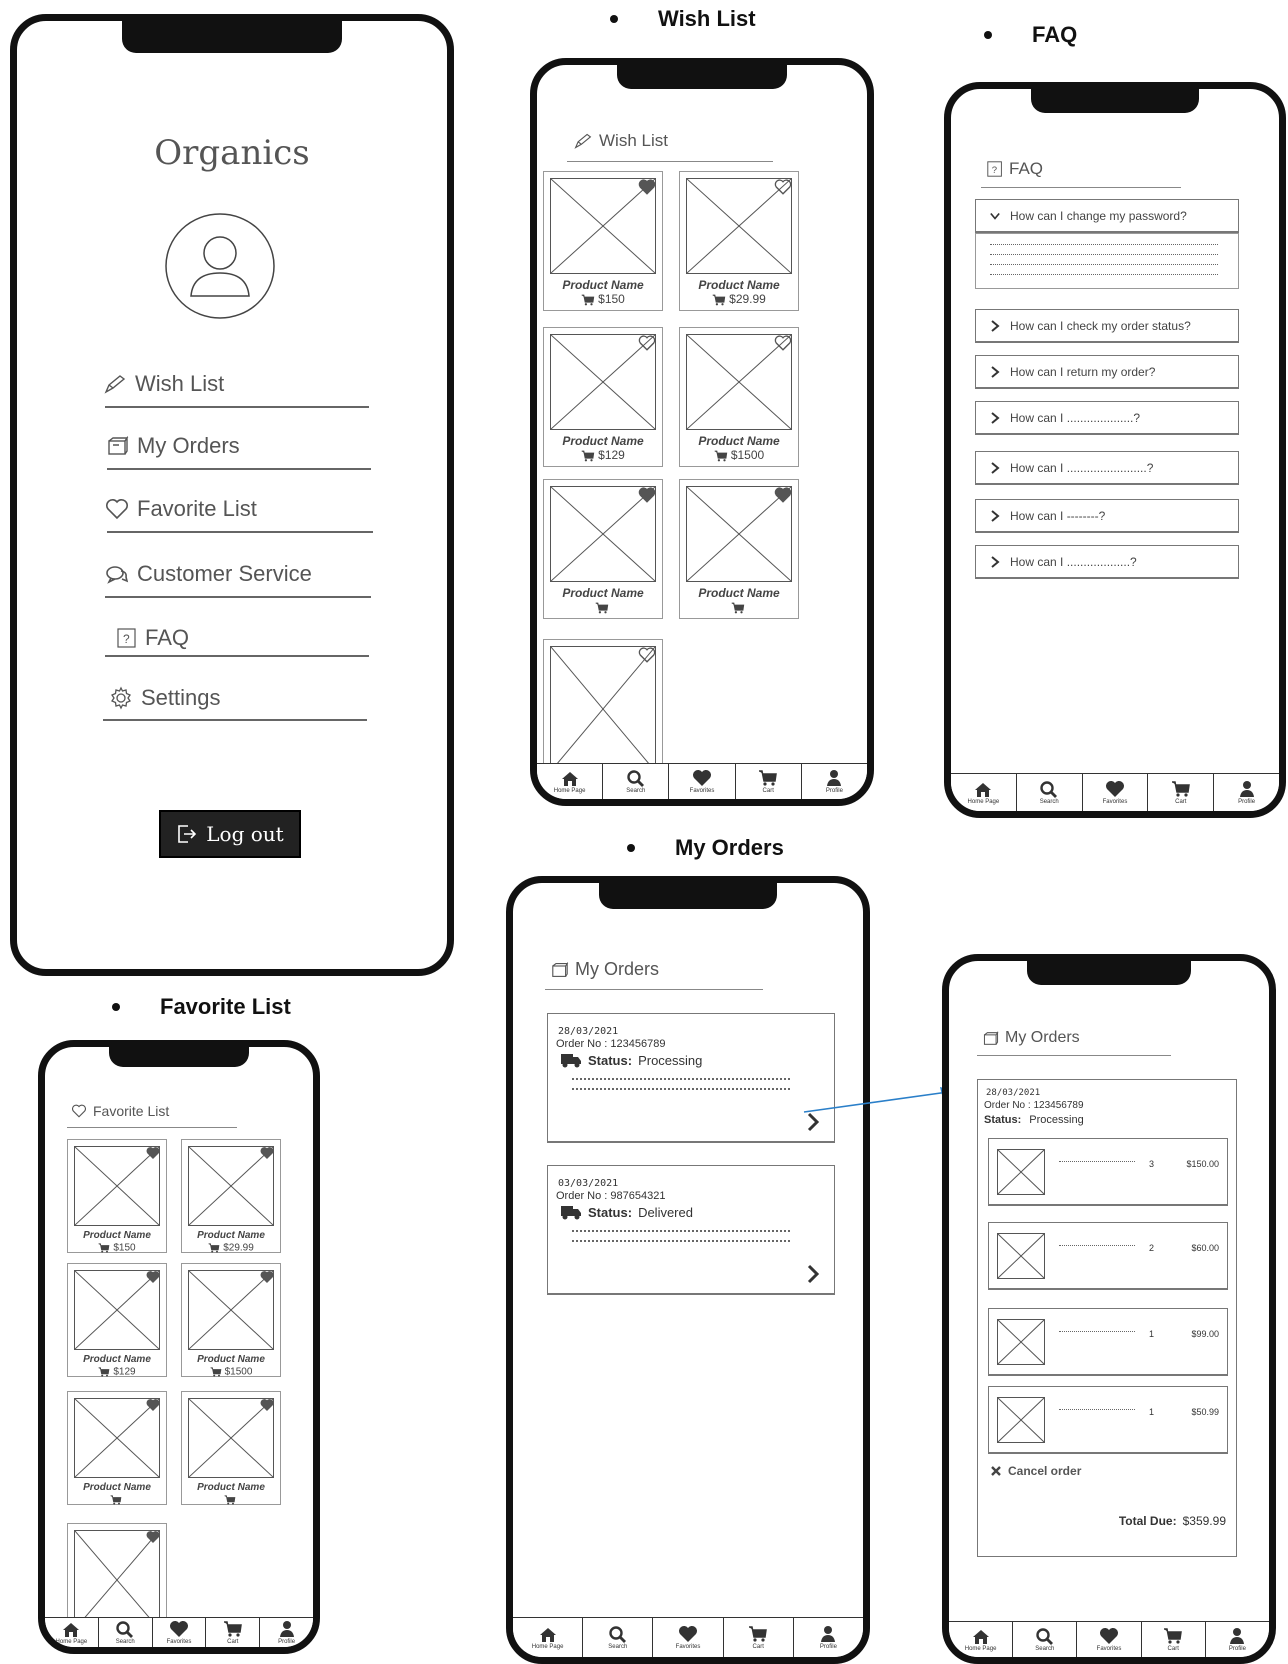  I want to click on cancel-order-button: Cancel order, so click(1035, 1471).